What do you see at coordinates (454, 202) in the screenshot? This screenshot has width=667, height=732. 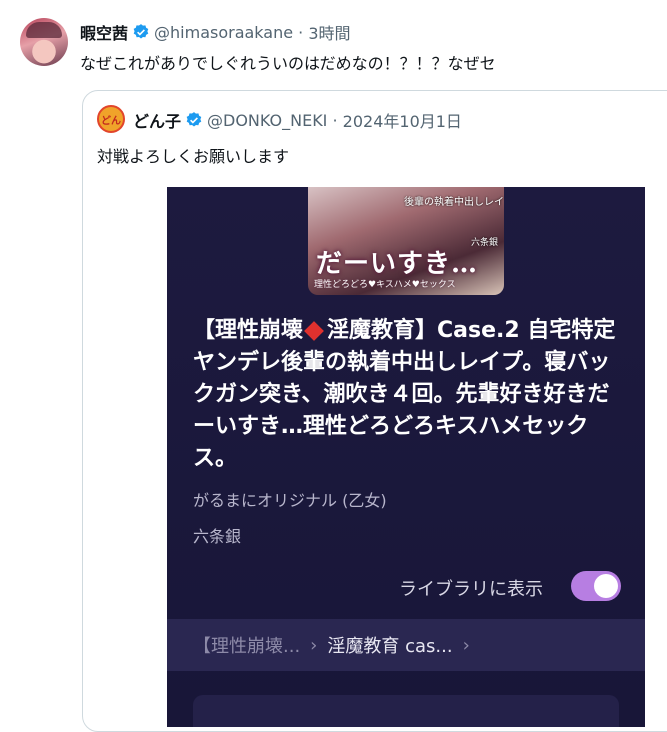 I see `cover-subtitle: 後輩の執着中出しレイプ` at bounding box center [454, 202].